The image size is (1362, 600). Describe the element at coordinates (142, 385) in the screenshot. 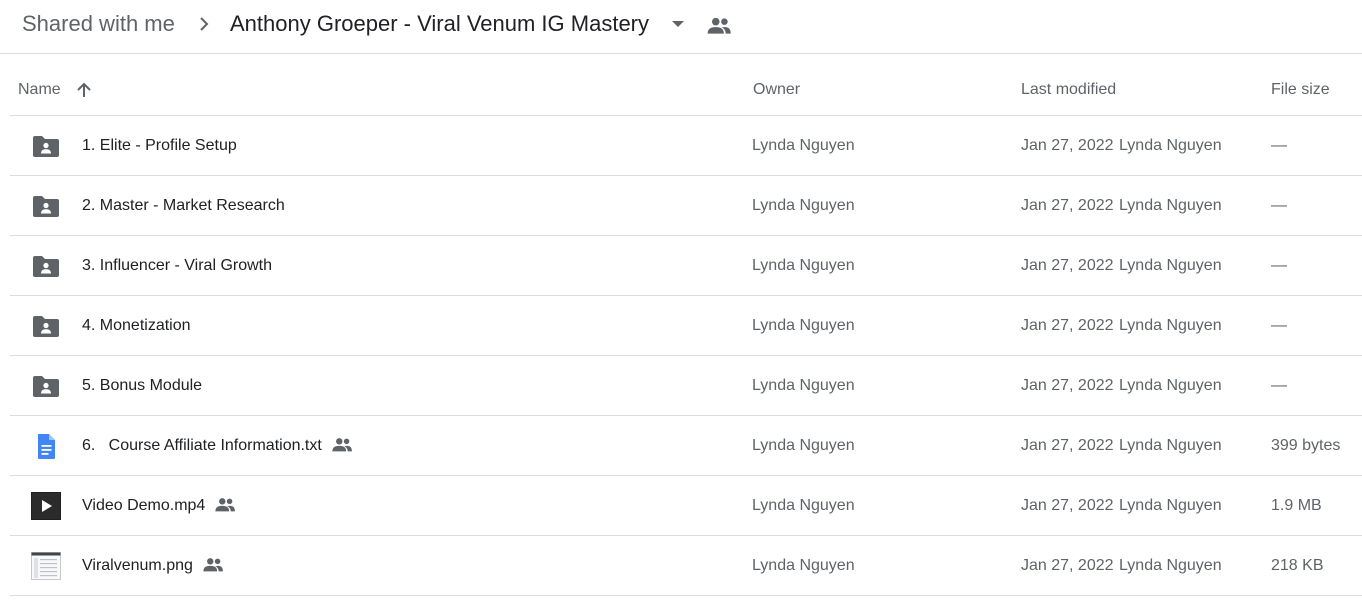

I see `file-name: 5. Bonus Module` at that location.